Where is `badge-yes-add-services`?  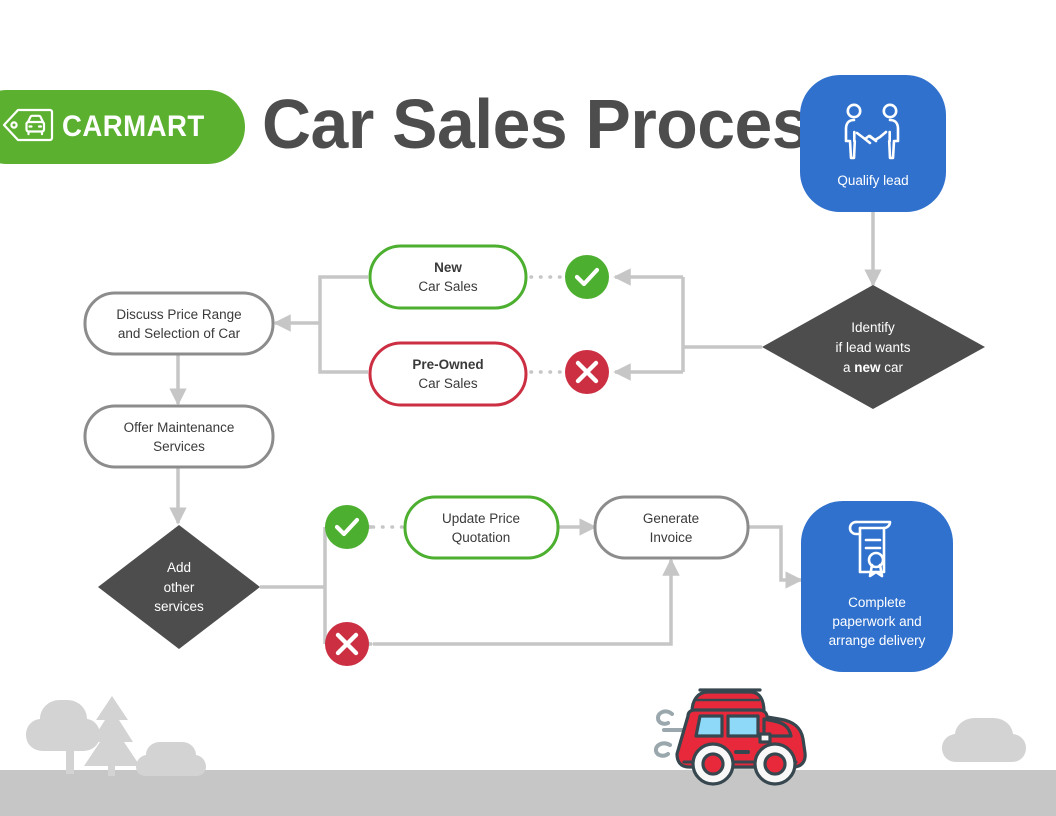 badge-yes-add-services is located at coordinates (347, 527).